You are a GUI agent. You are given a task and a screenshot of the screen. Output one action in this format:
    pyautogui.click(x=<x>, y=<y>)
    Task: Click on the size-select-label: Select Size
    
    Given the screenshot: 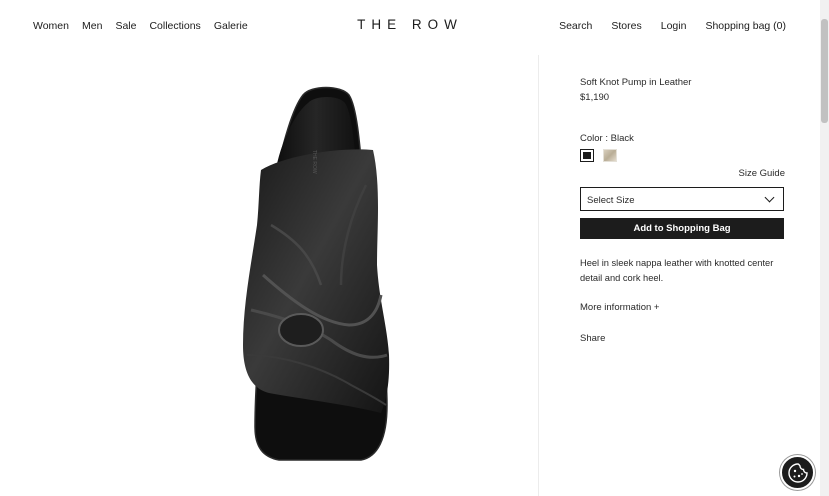 What is the action you would take?
    pyautogui.click(x=611, y=200)
    